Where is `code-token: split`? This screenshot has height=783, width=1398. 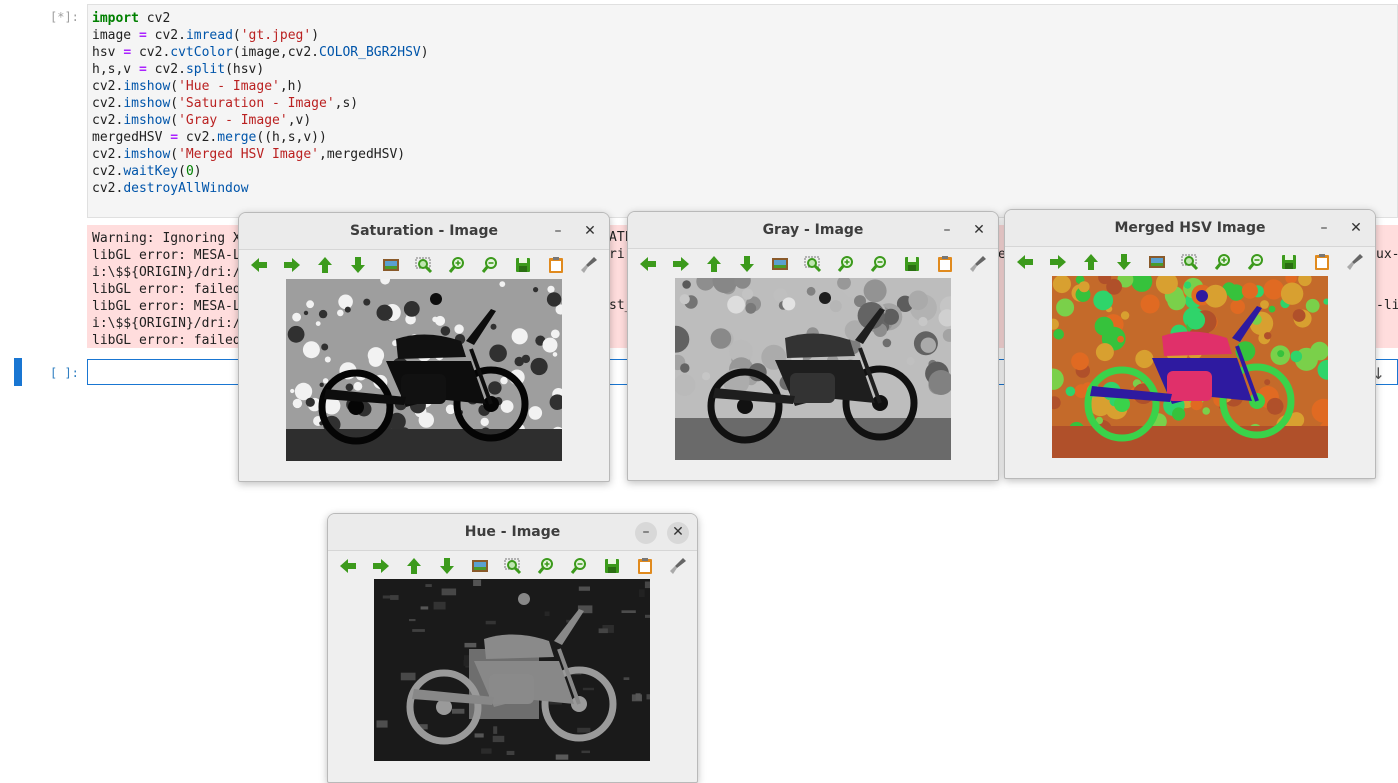
code-token: split is located at coordinates (205, 69).